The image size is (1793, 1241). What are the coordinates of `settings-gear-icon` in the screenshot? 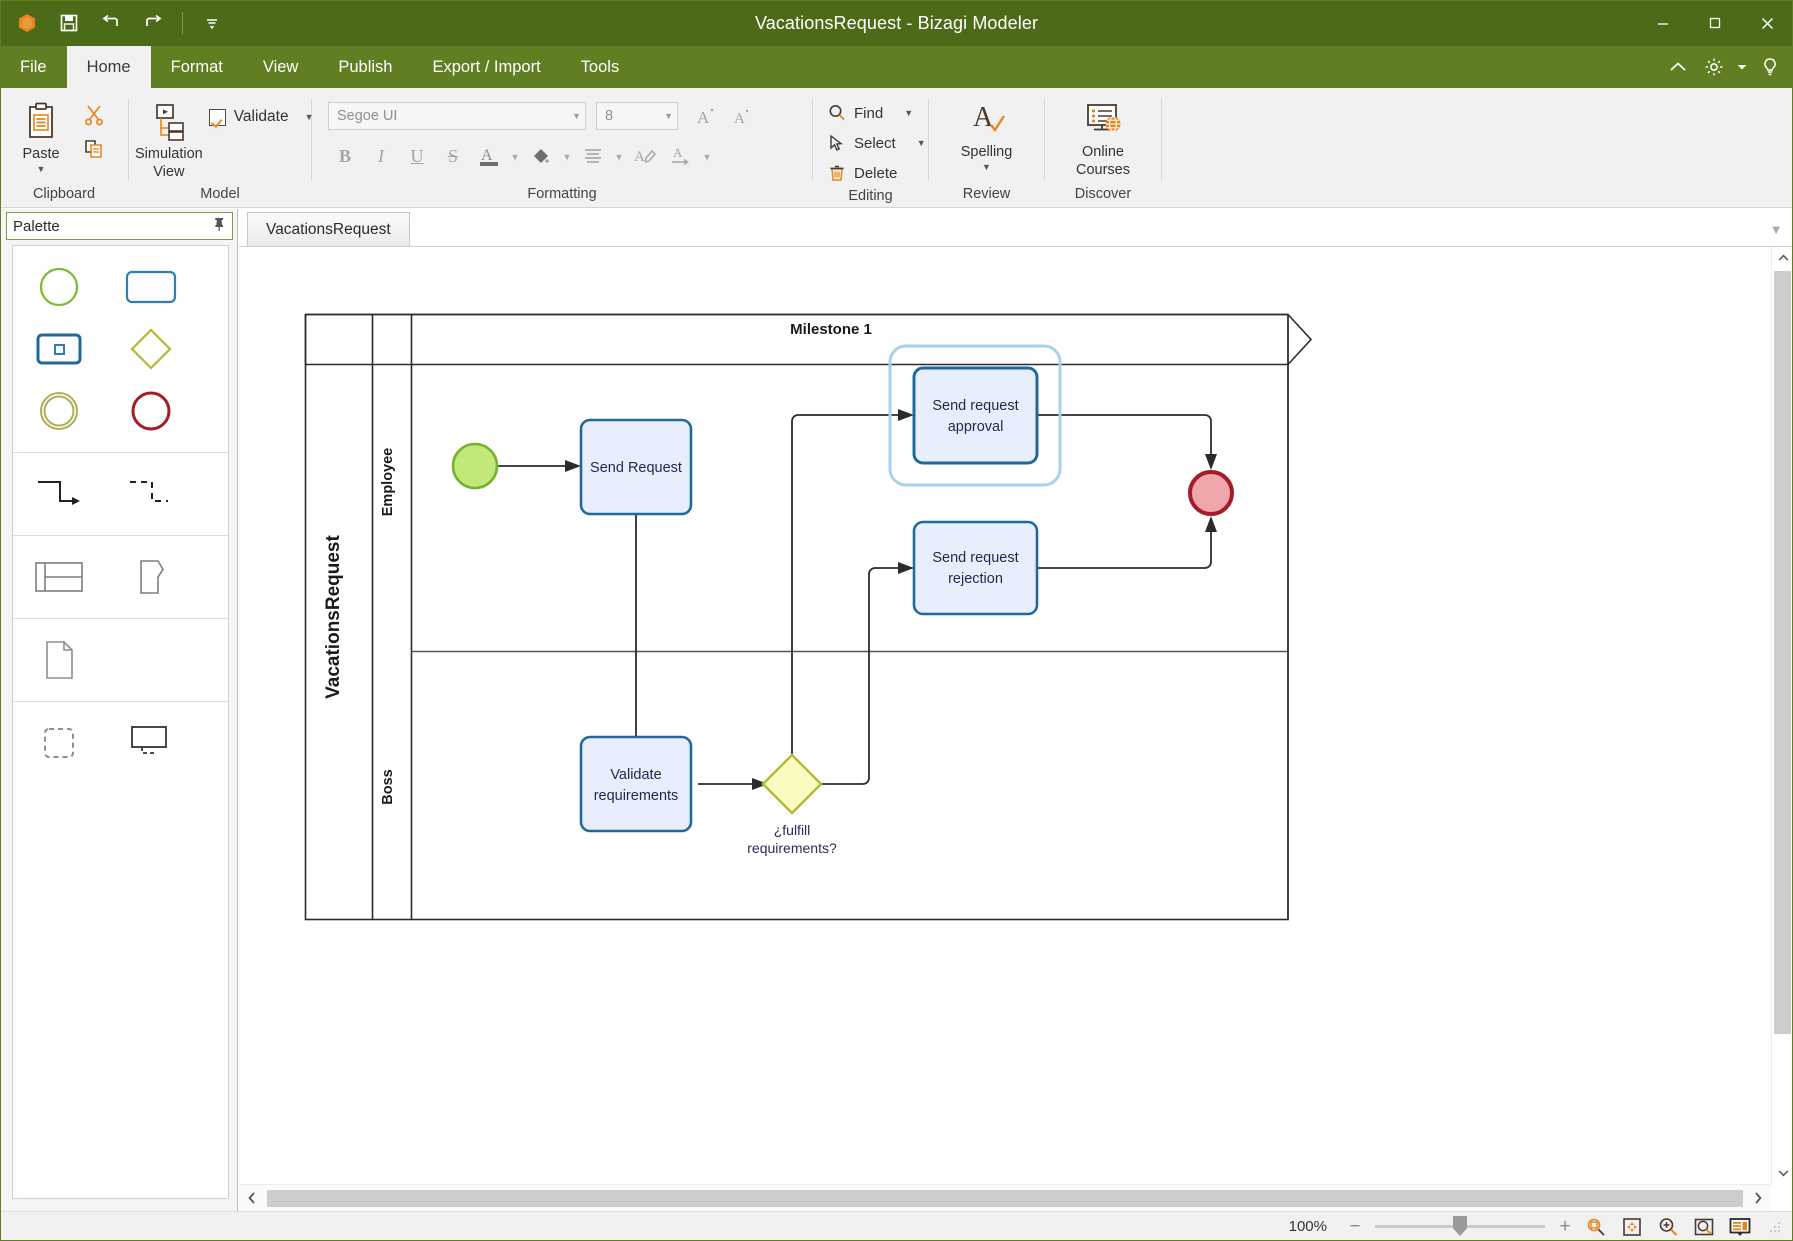 It's located at (1714, 67).